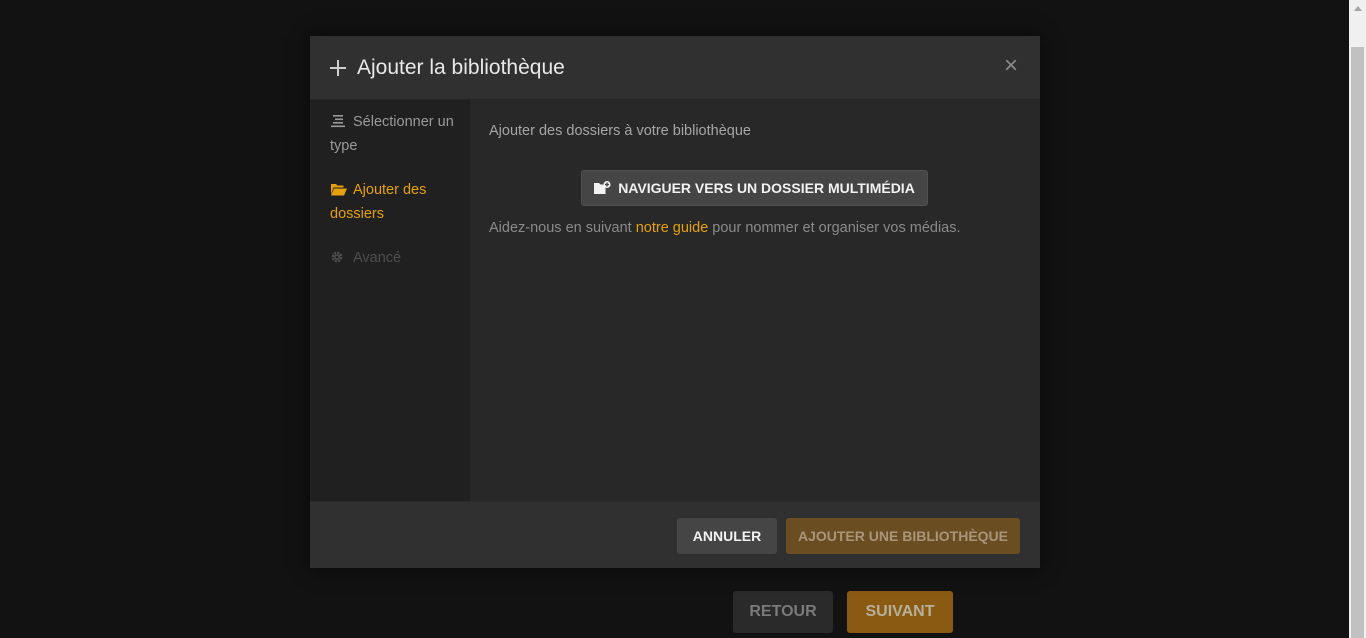 The image size is (1366, 638). What do you see at coordinates (392, 134) in the screenshot?
I see `sidebar-item-label: Sélectionner un type` at bounding box center [392, 134].